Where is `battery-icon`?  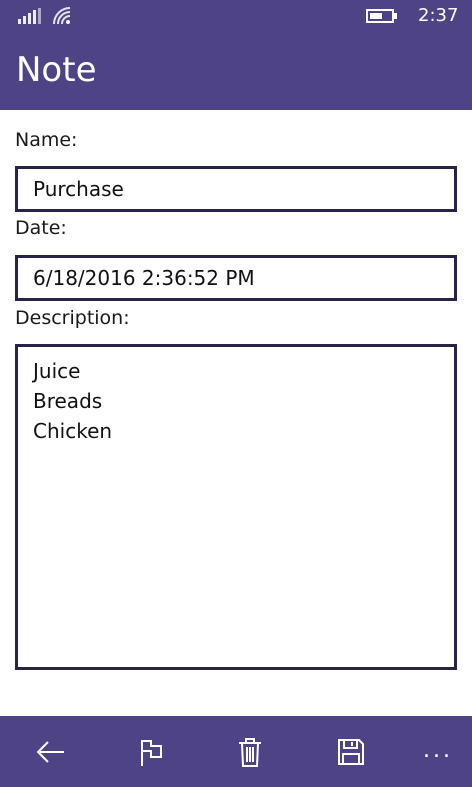 battery-icon is located at coordinates (381, 16).